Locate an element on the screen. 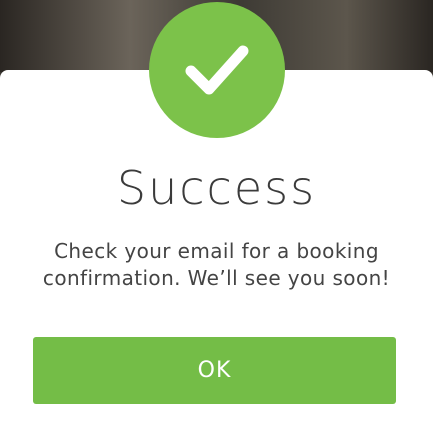 The width and height of the screenshot is (433, 442). ok-button: OK is located at coordinates (214, 370).